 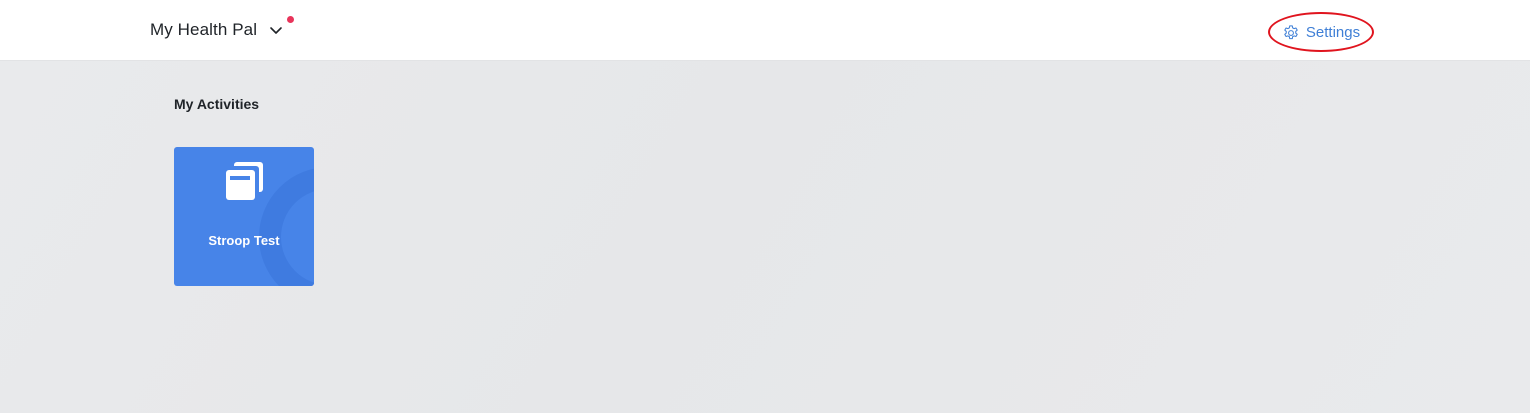 I want to click on settings-button: Settings, so click(x=1323, y=34).